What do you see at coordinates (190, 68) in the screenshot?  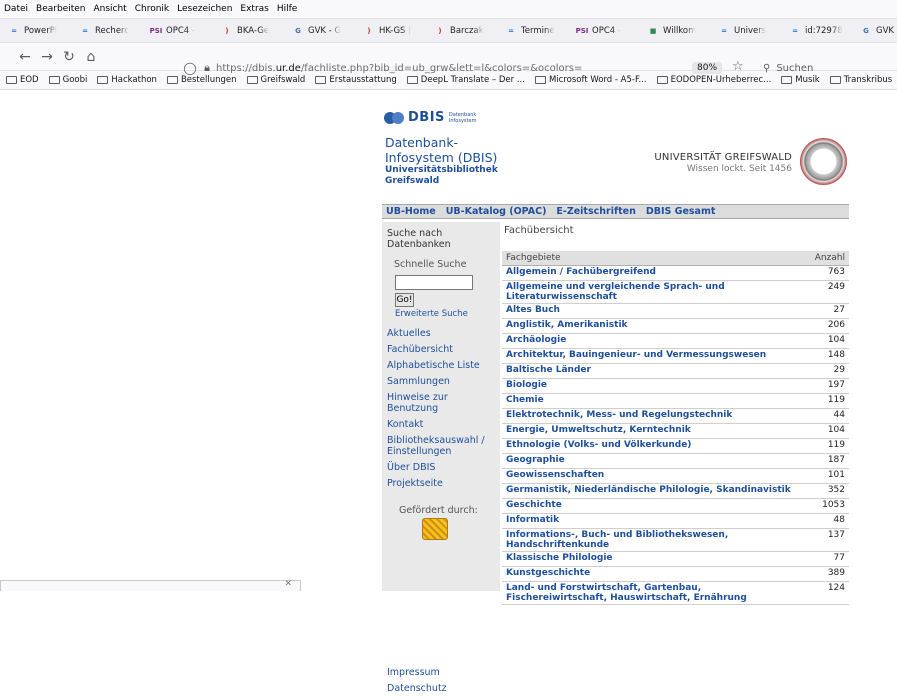 I see `shield-icon: ◯` at bounding box center [190, 68].